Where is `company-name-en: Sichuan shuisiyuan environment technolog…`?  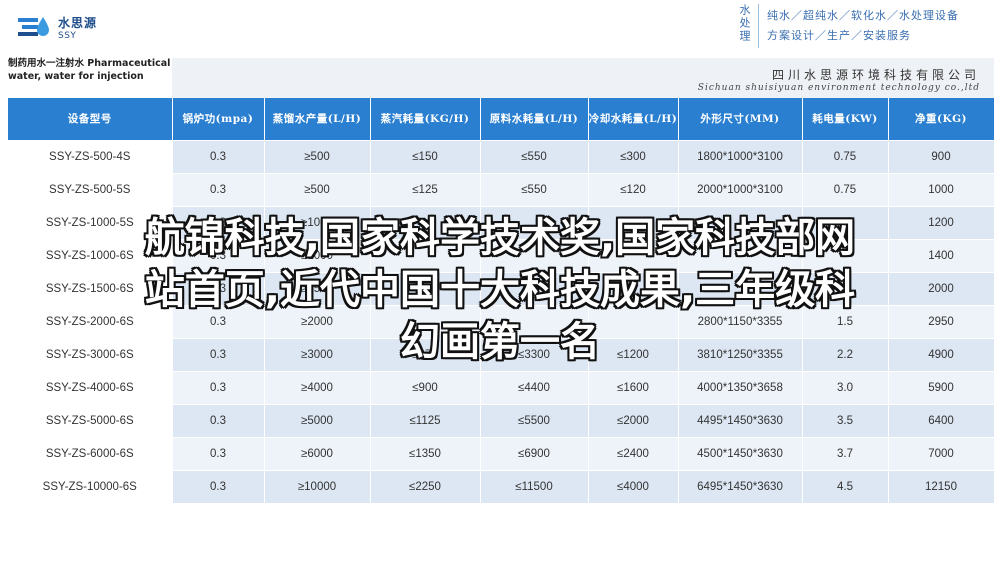 company-name-en: Sichuan shuisiyuan environment technolog… is located at coordinates (838, 88).